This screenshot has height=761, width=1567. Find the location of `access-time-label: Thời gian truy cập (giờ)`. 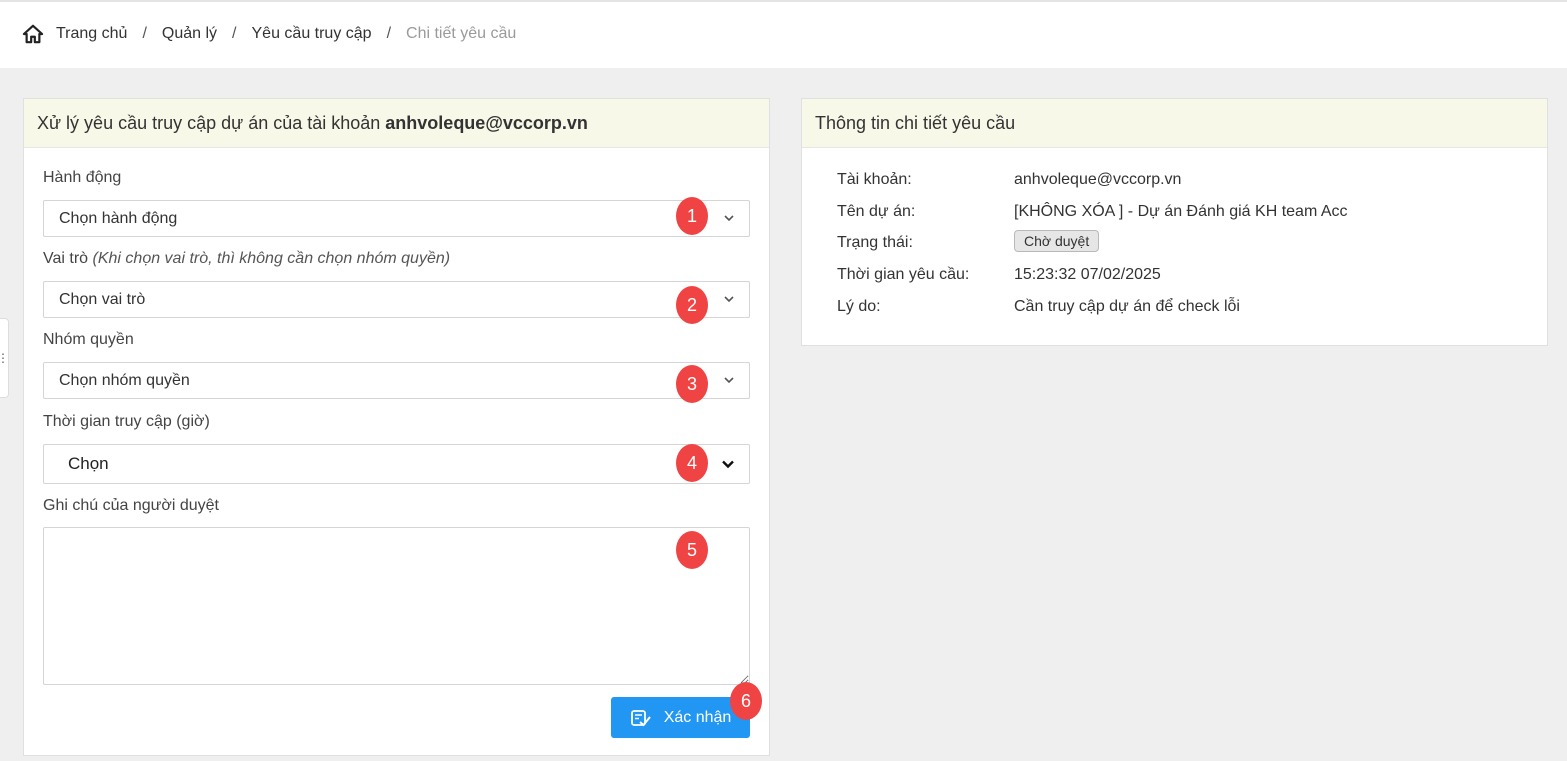

access-time-label: Thời gian truy cập (giờ) is located at coordinates (126, 421).